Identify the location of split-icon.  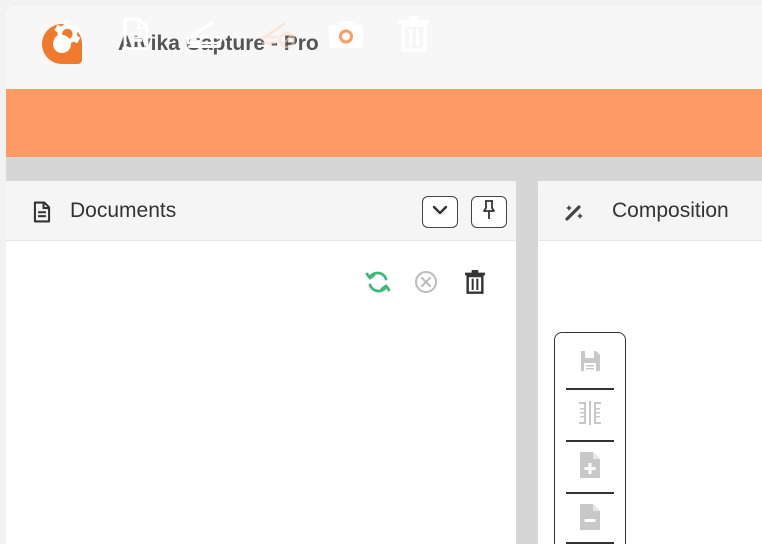
(590, 415).